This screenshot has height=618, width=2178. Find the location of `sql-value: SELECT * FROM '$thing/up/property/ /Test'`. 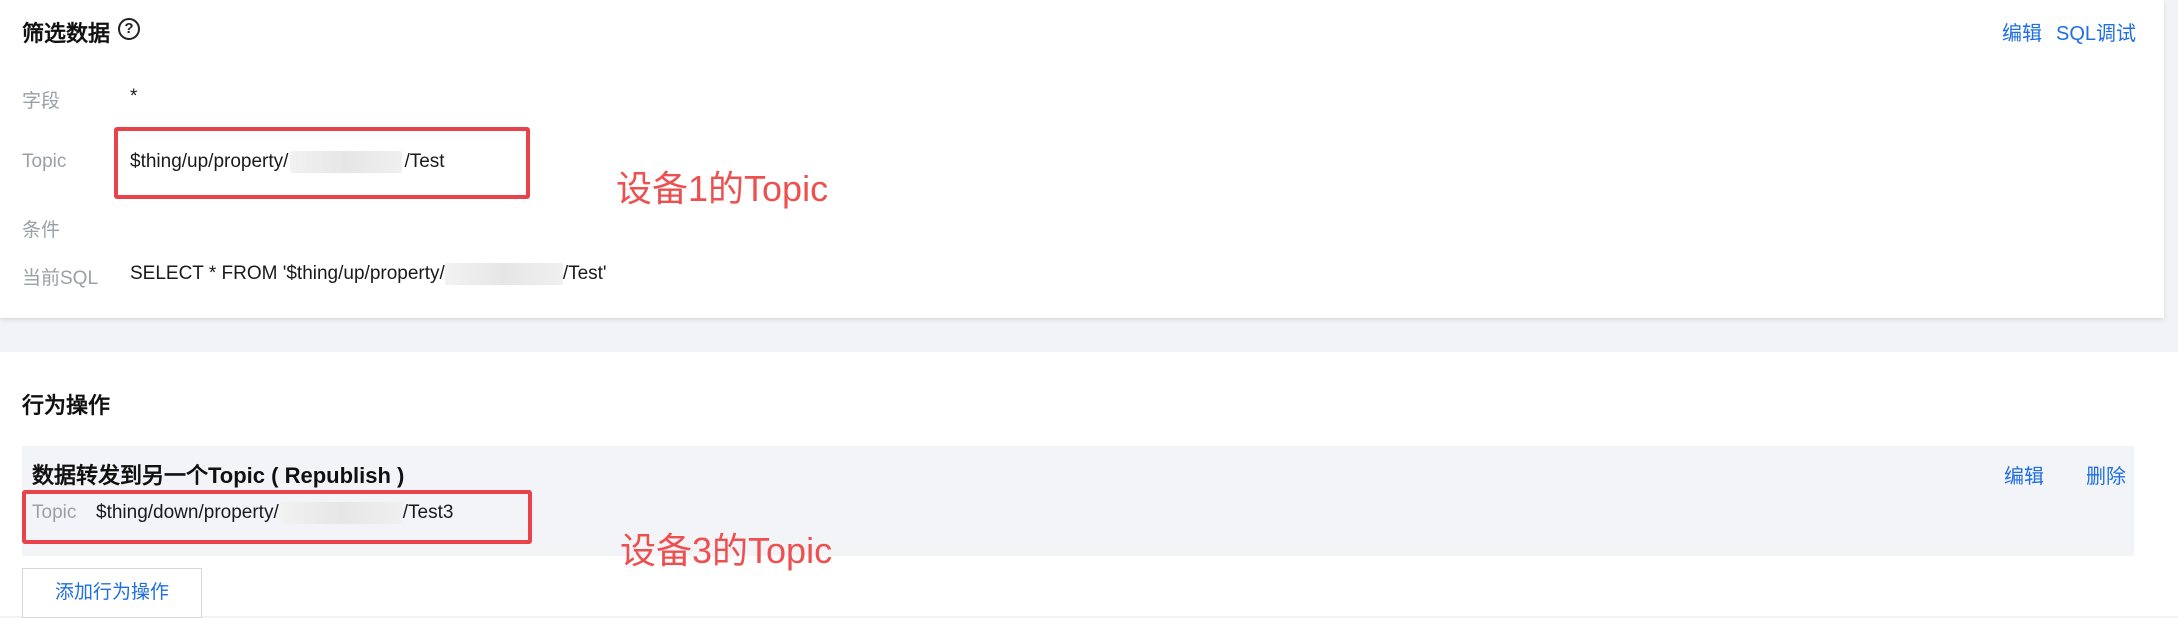

sql-value: SELECT * FROM '$thing/up/property/ /Test' is located at coordinates (368, 274).